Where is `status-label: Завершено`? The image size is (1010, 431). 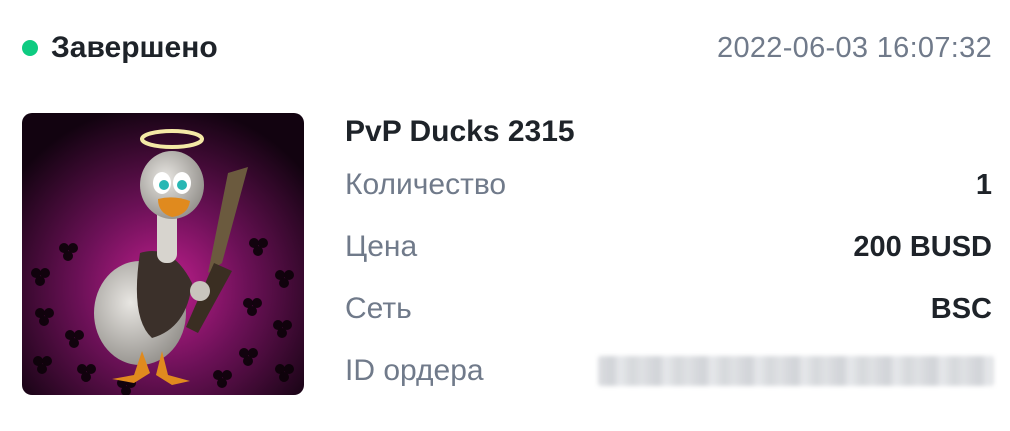 status-label: Завершено is located at coordinates (134, 47).